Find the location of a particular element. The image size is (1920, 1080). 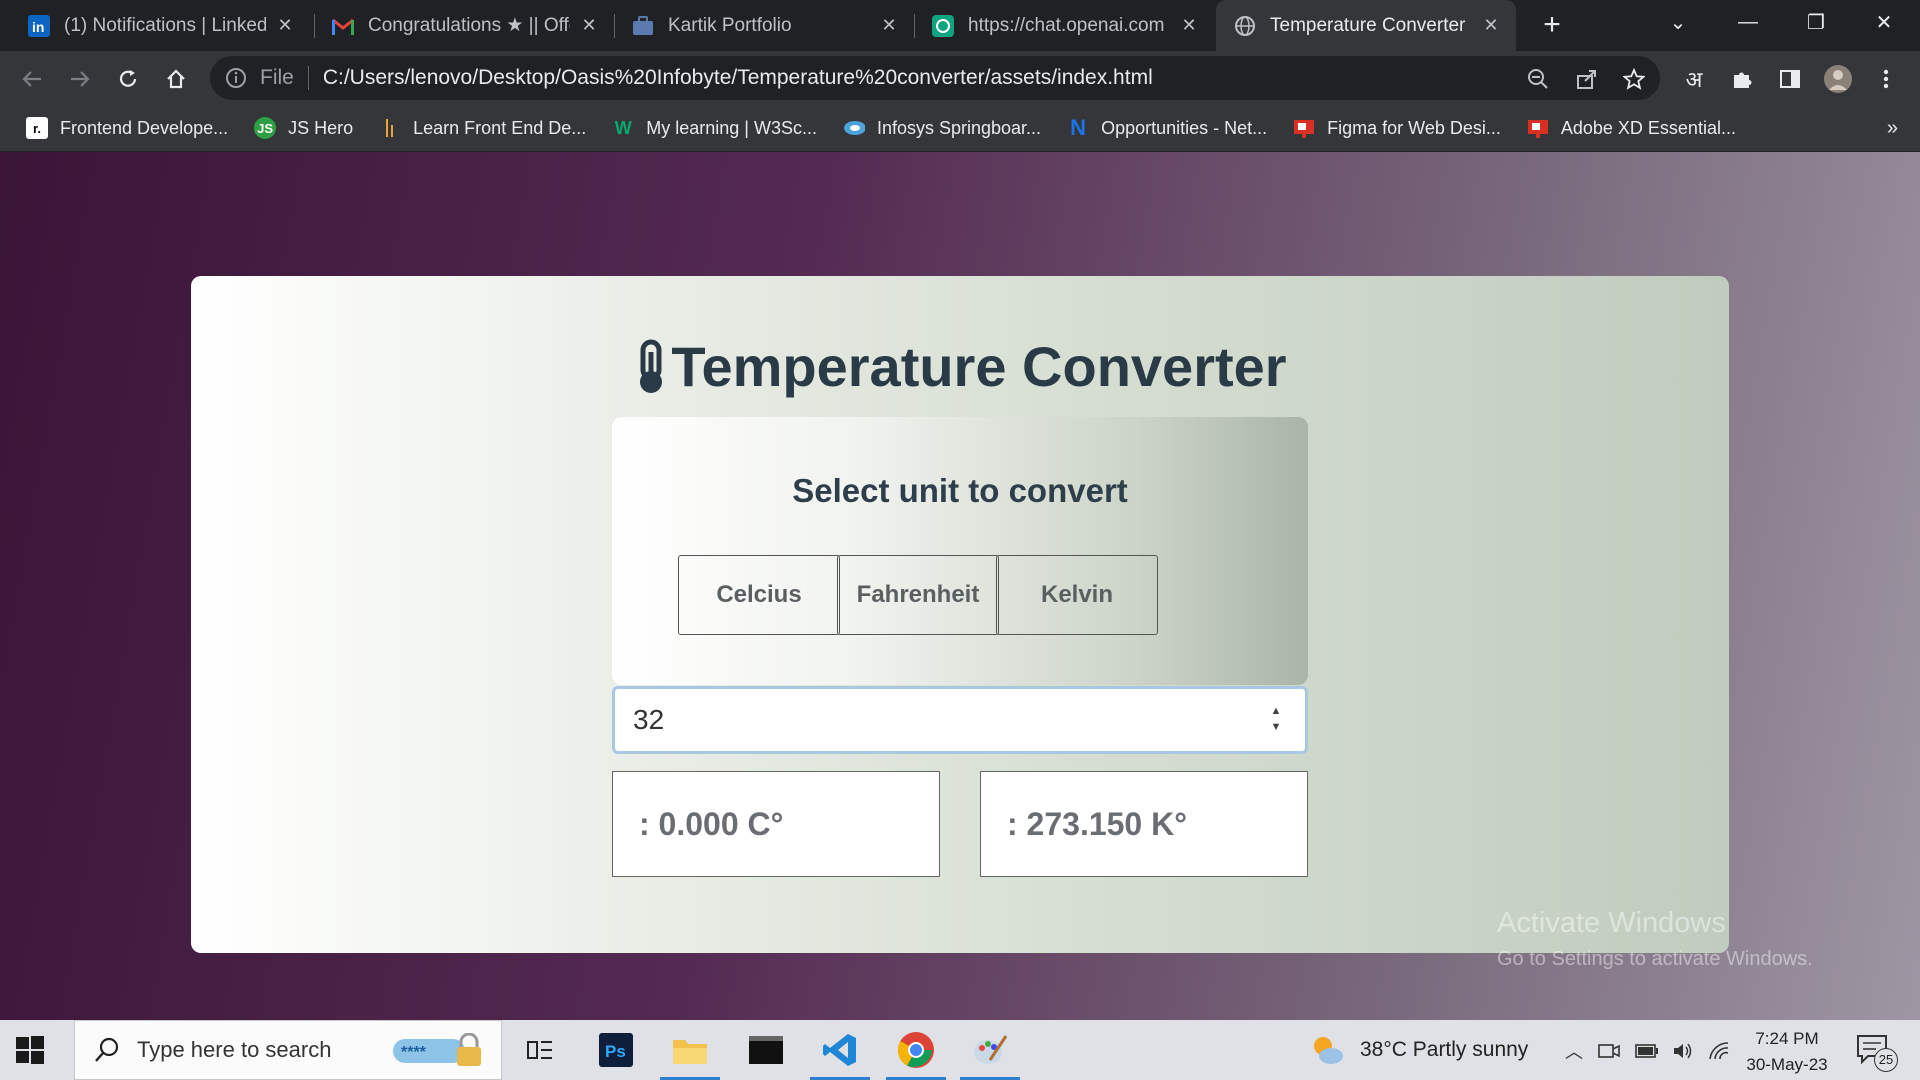

fahrenheit-button: Fahrenheit is located at coordinates (918, 595).